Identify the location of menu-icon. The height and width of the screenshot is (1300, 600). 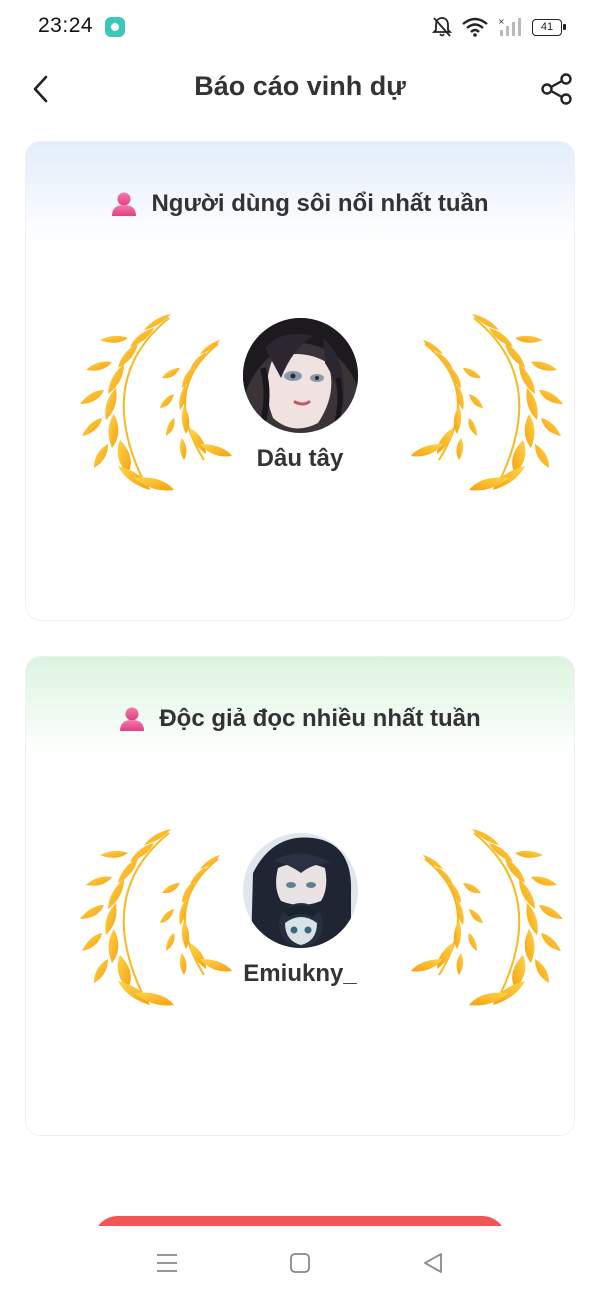
(166, 1263).